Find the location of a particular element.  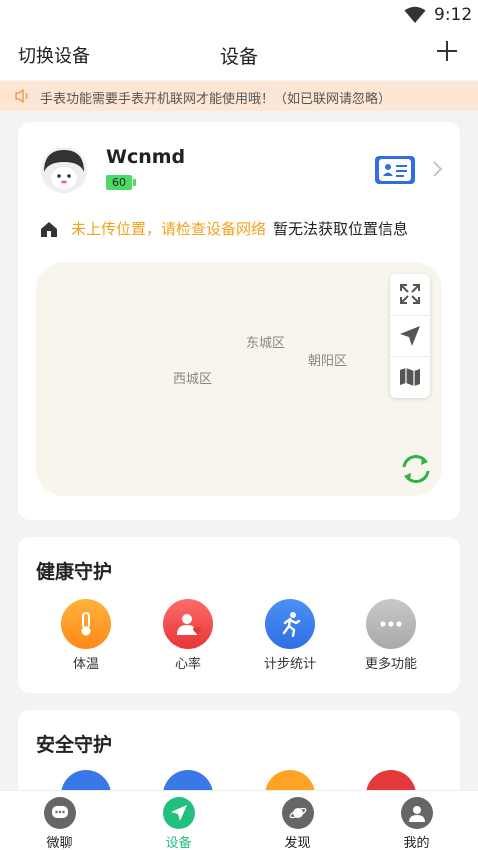

map-place-label: 东城区 is located at coordinates (266, 343).